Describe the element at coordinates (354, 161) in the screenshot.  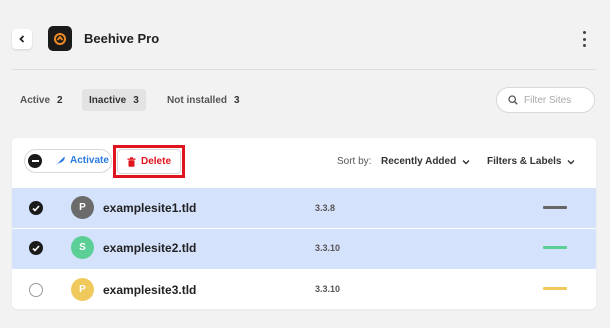
I see `sort-label: Sort by:` at that location.